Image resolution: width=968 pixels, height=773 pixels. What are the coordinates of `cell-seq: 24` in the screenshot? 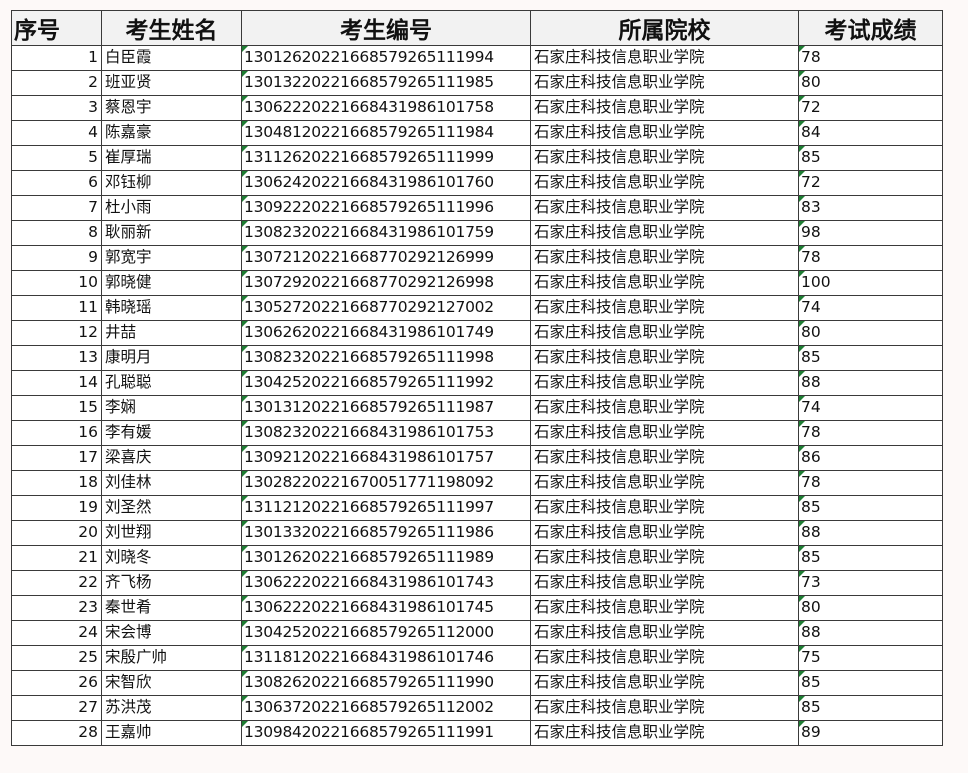 It's located at (56, 633).